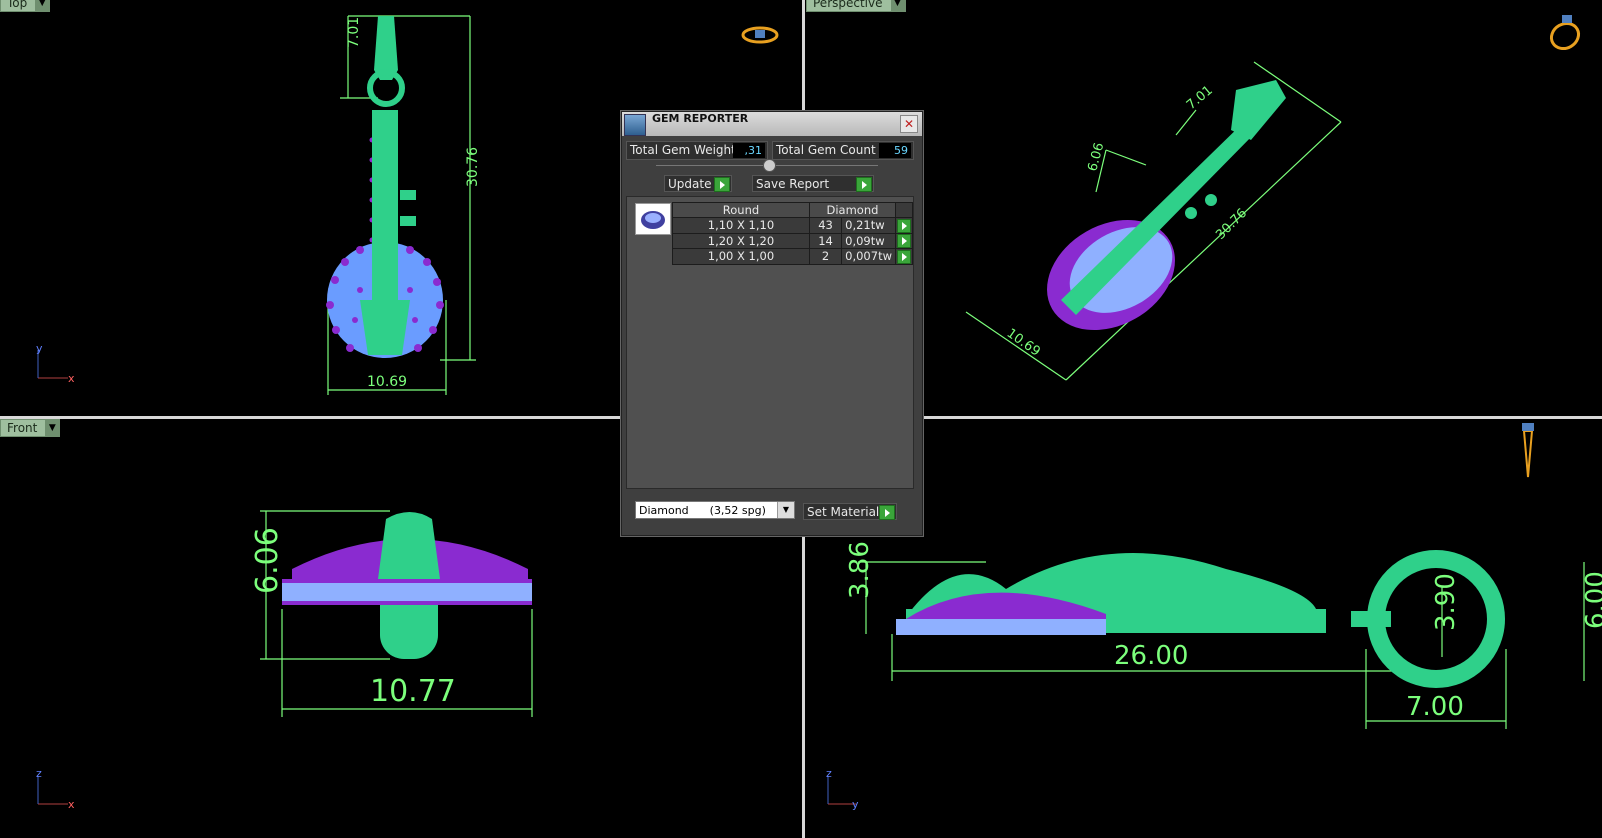 The image size is (1602, 838). Describe the element at coordinates (843, 512) in the screenshot. I see `set-material-button-label: Set Material` at that location.